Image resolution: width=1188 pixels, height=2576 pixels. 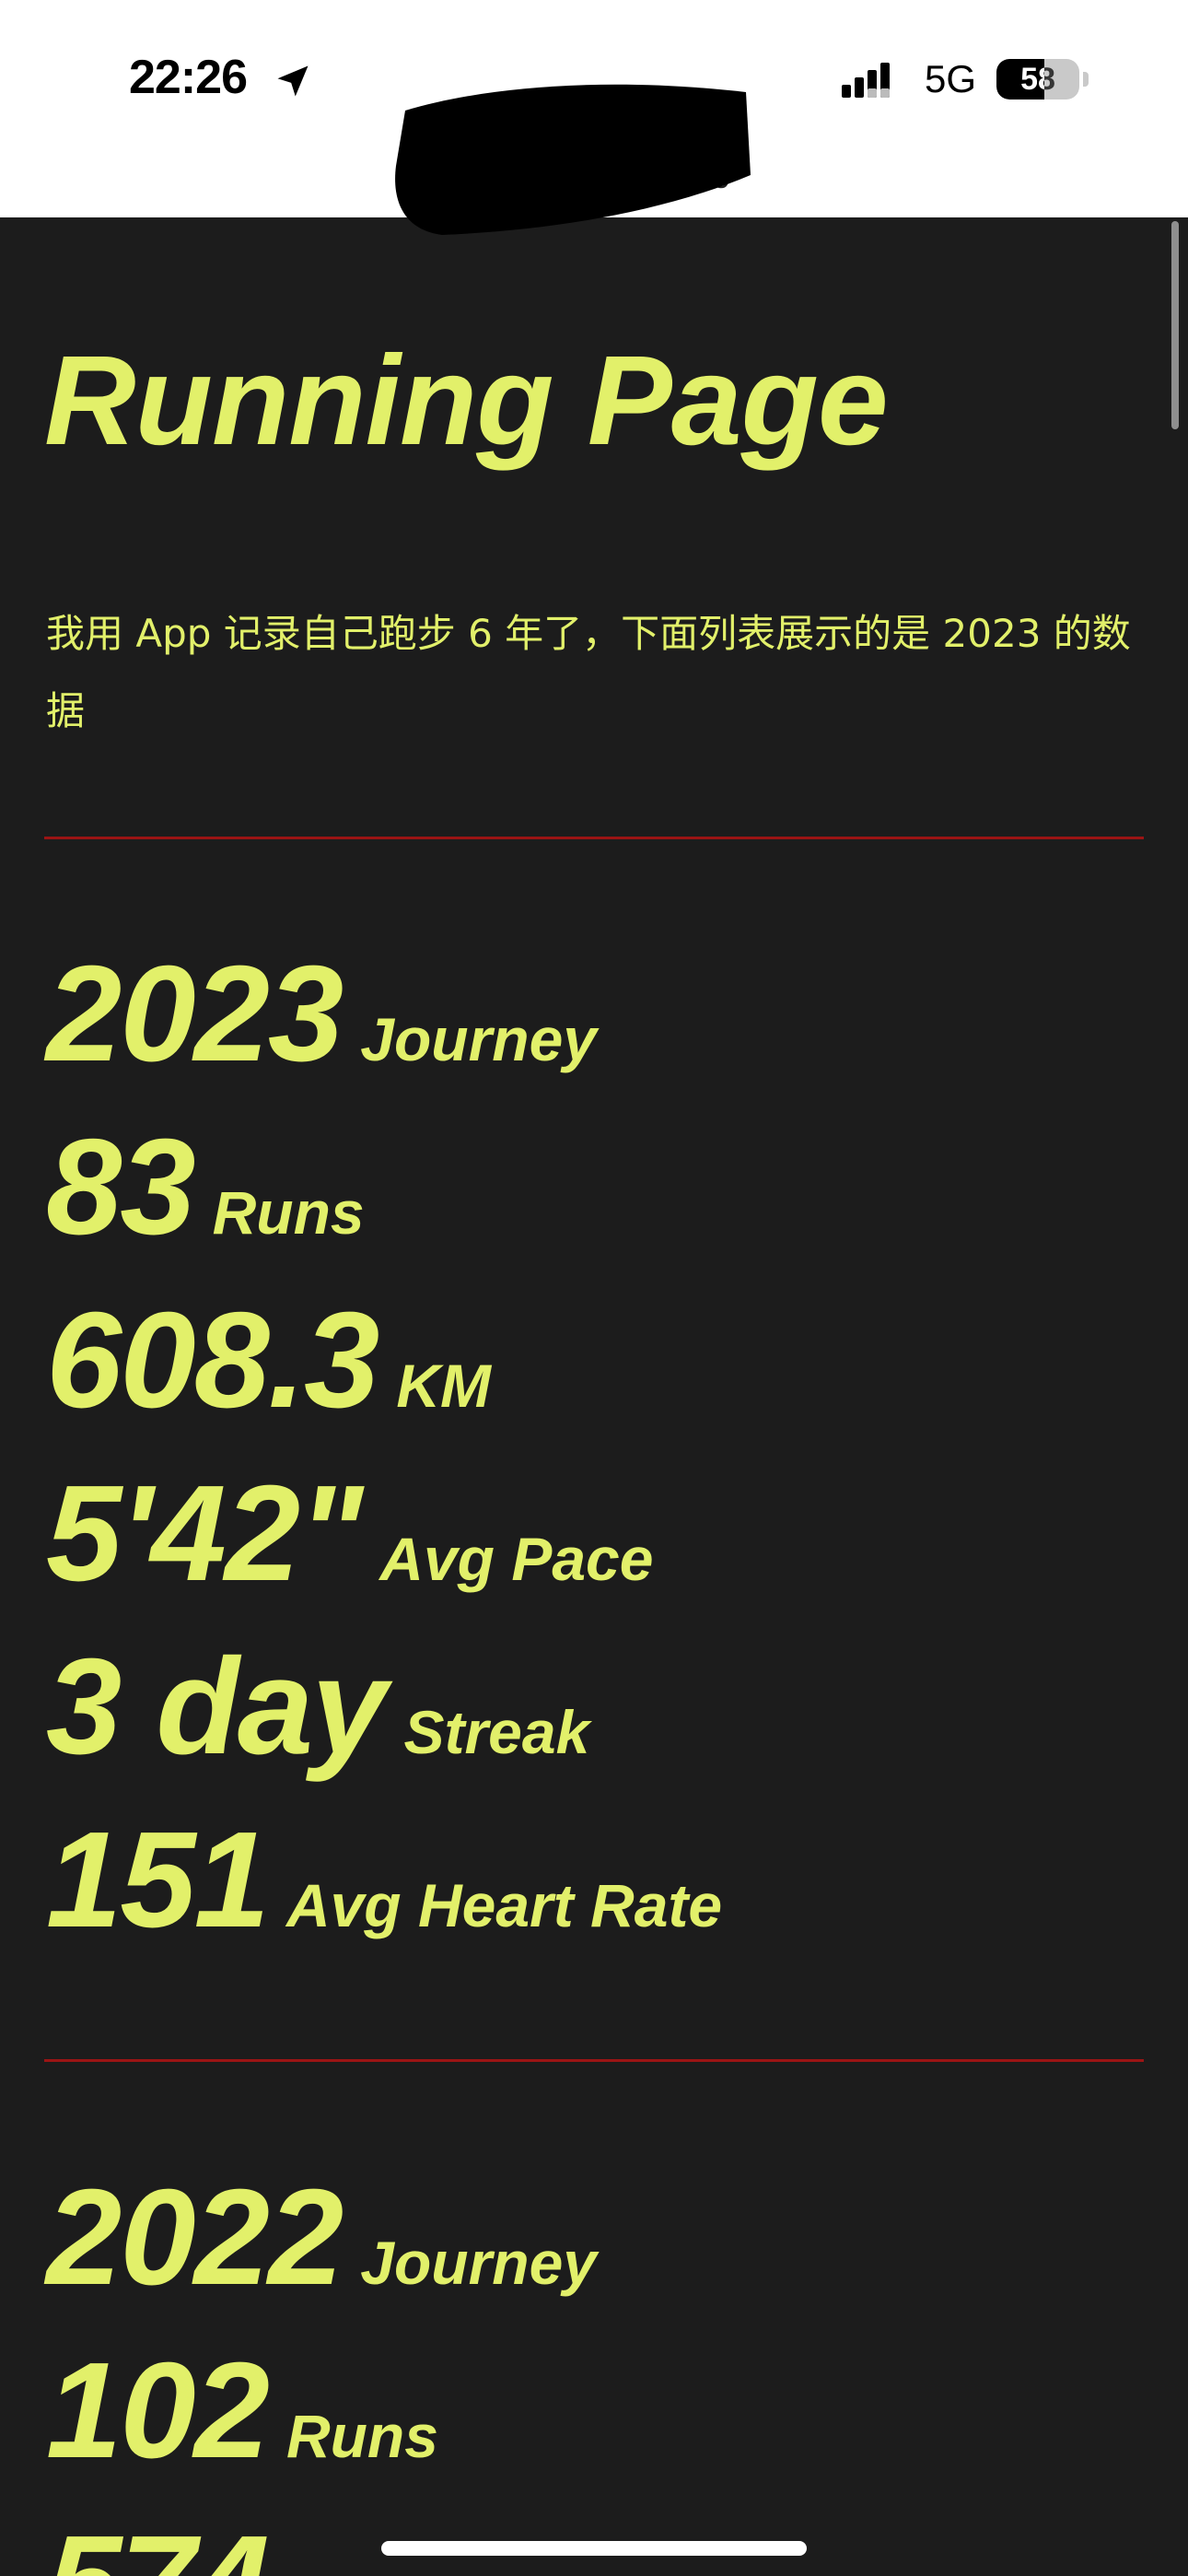 What do you see at coordinates (195, 1014) in the screenshot?
I see `stat-value: 2023` at bounding box center [195, 1014].